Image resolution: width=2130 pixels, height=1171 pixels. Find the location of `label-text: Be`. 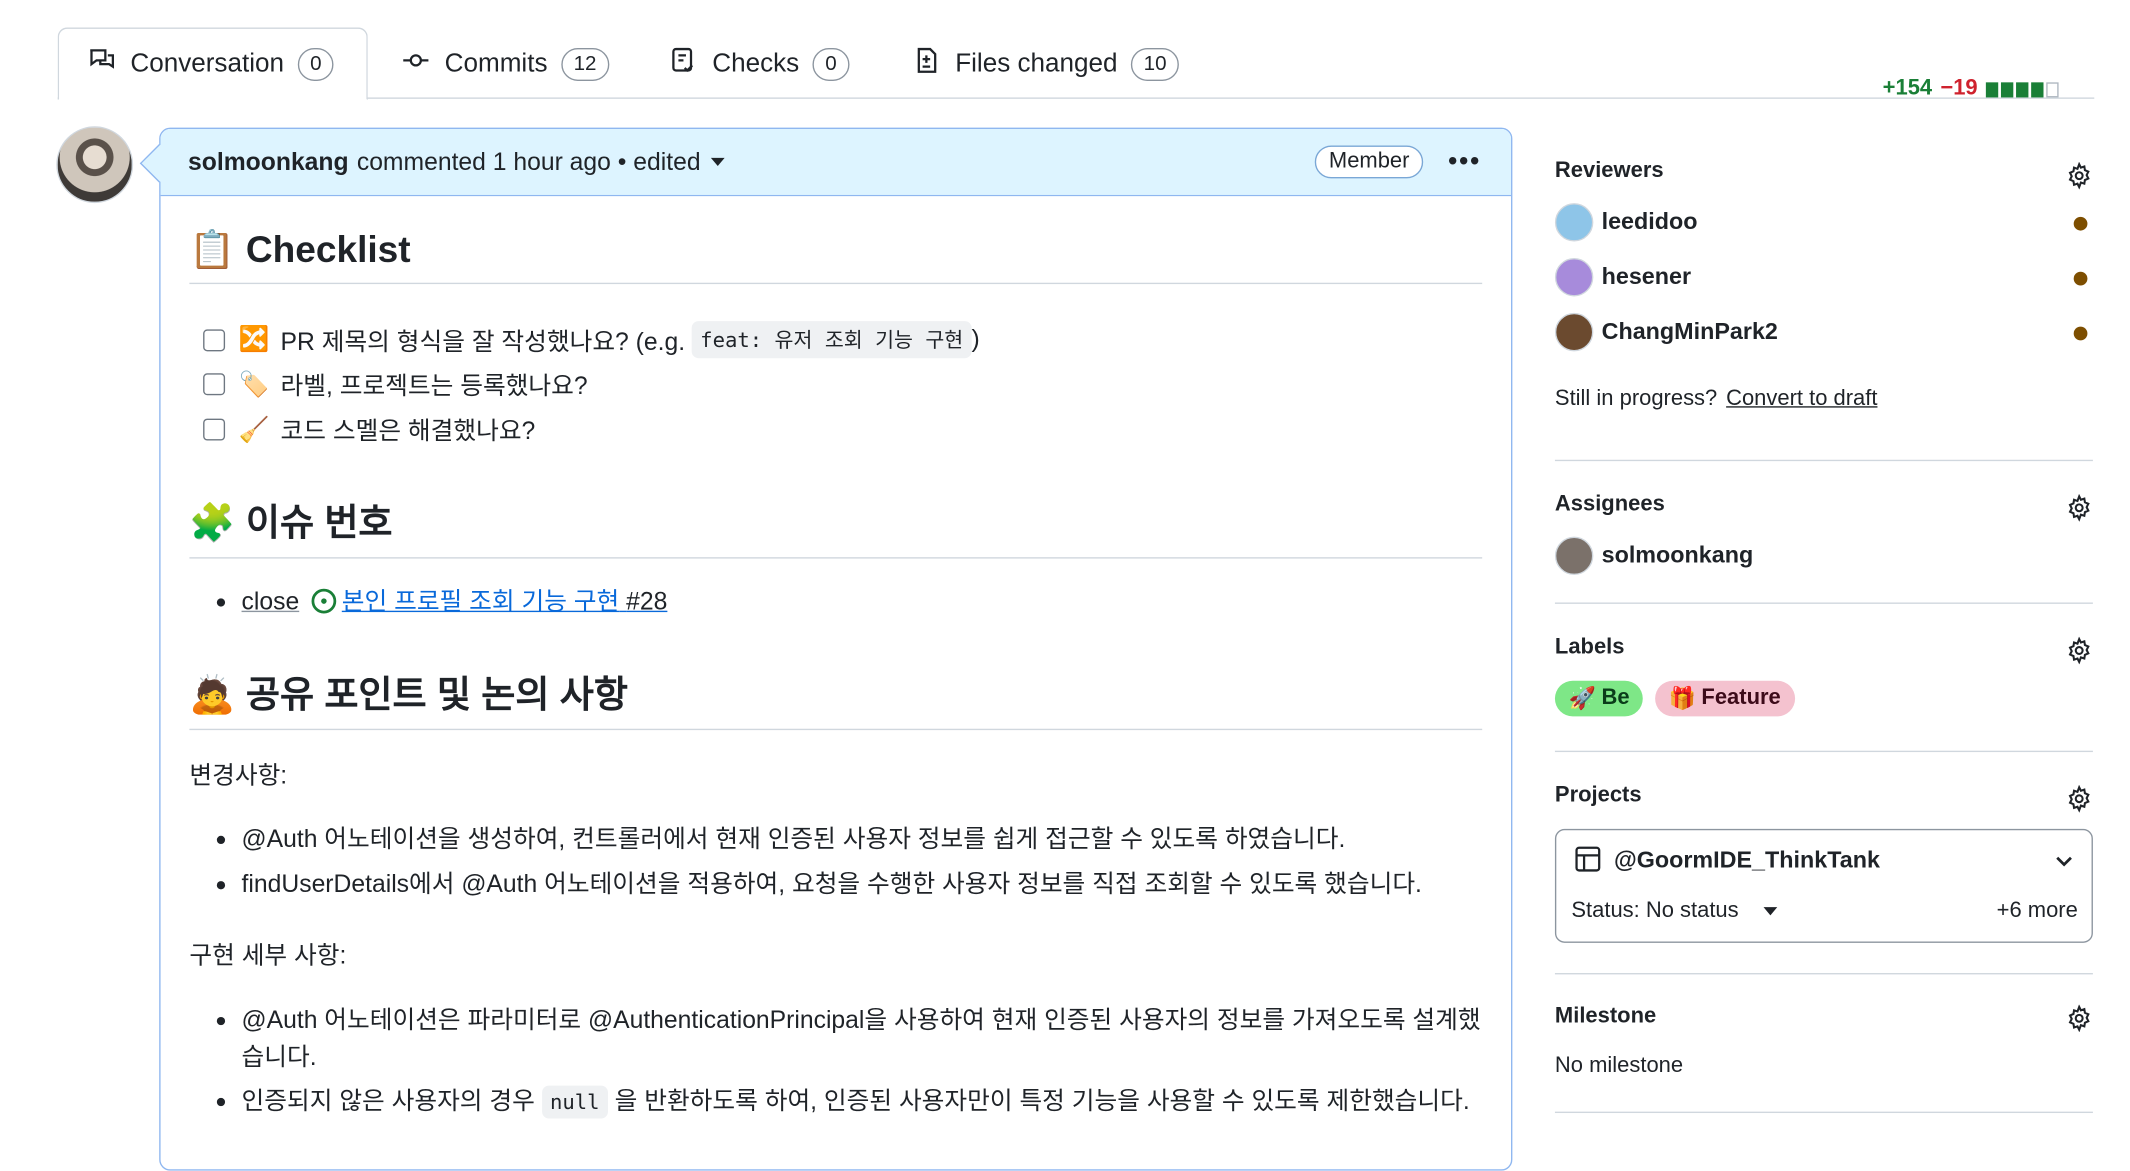

label-text: Be is located at coordinates (1615, 698).